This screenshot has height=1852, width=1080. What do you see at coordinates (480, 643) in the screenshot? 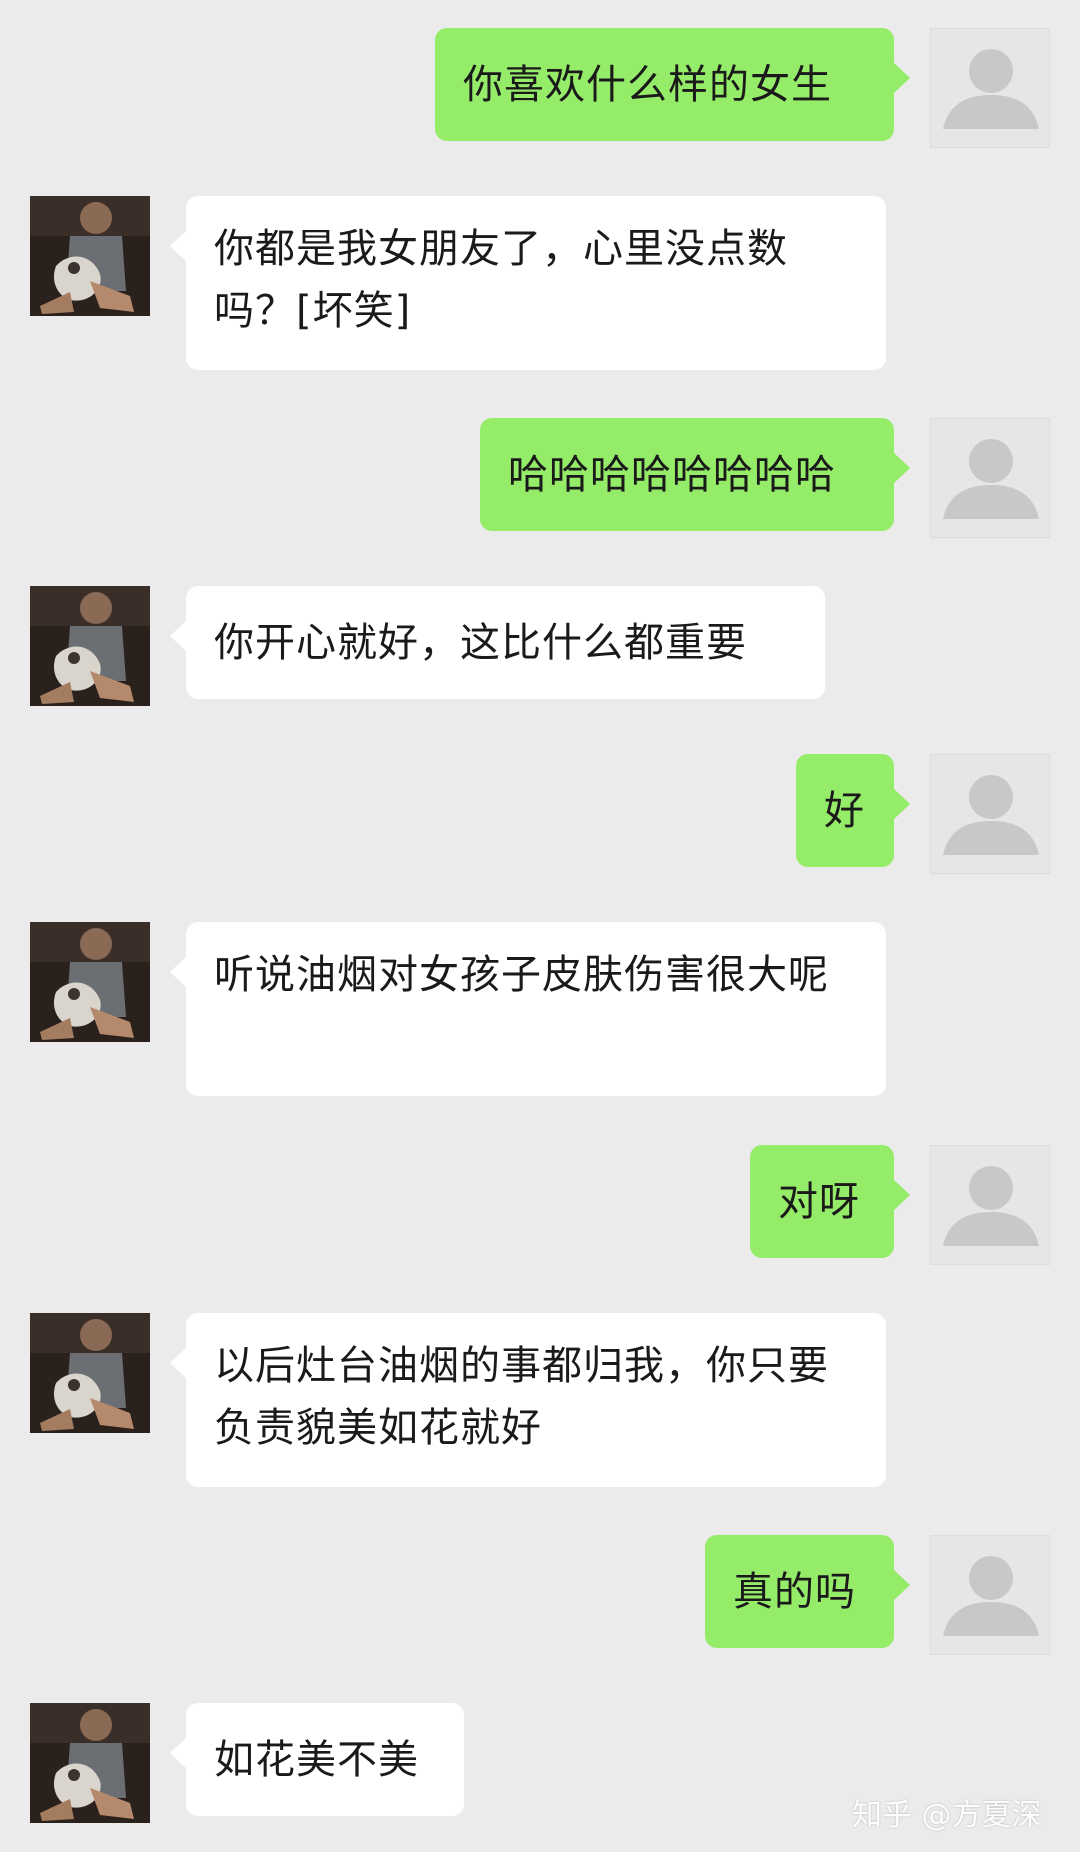
I see `message-text: 你开心就好，这比什么都重要` at bounding box center [480, 643].